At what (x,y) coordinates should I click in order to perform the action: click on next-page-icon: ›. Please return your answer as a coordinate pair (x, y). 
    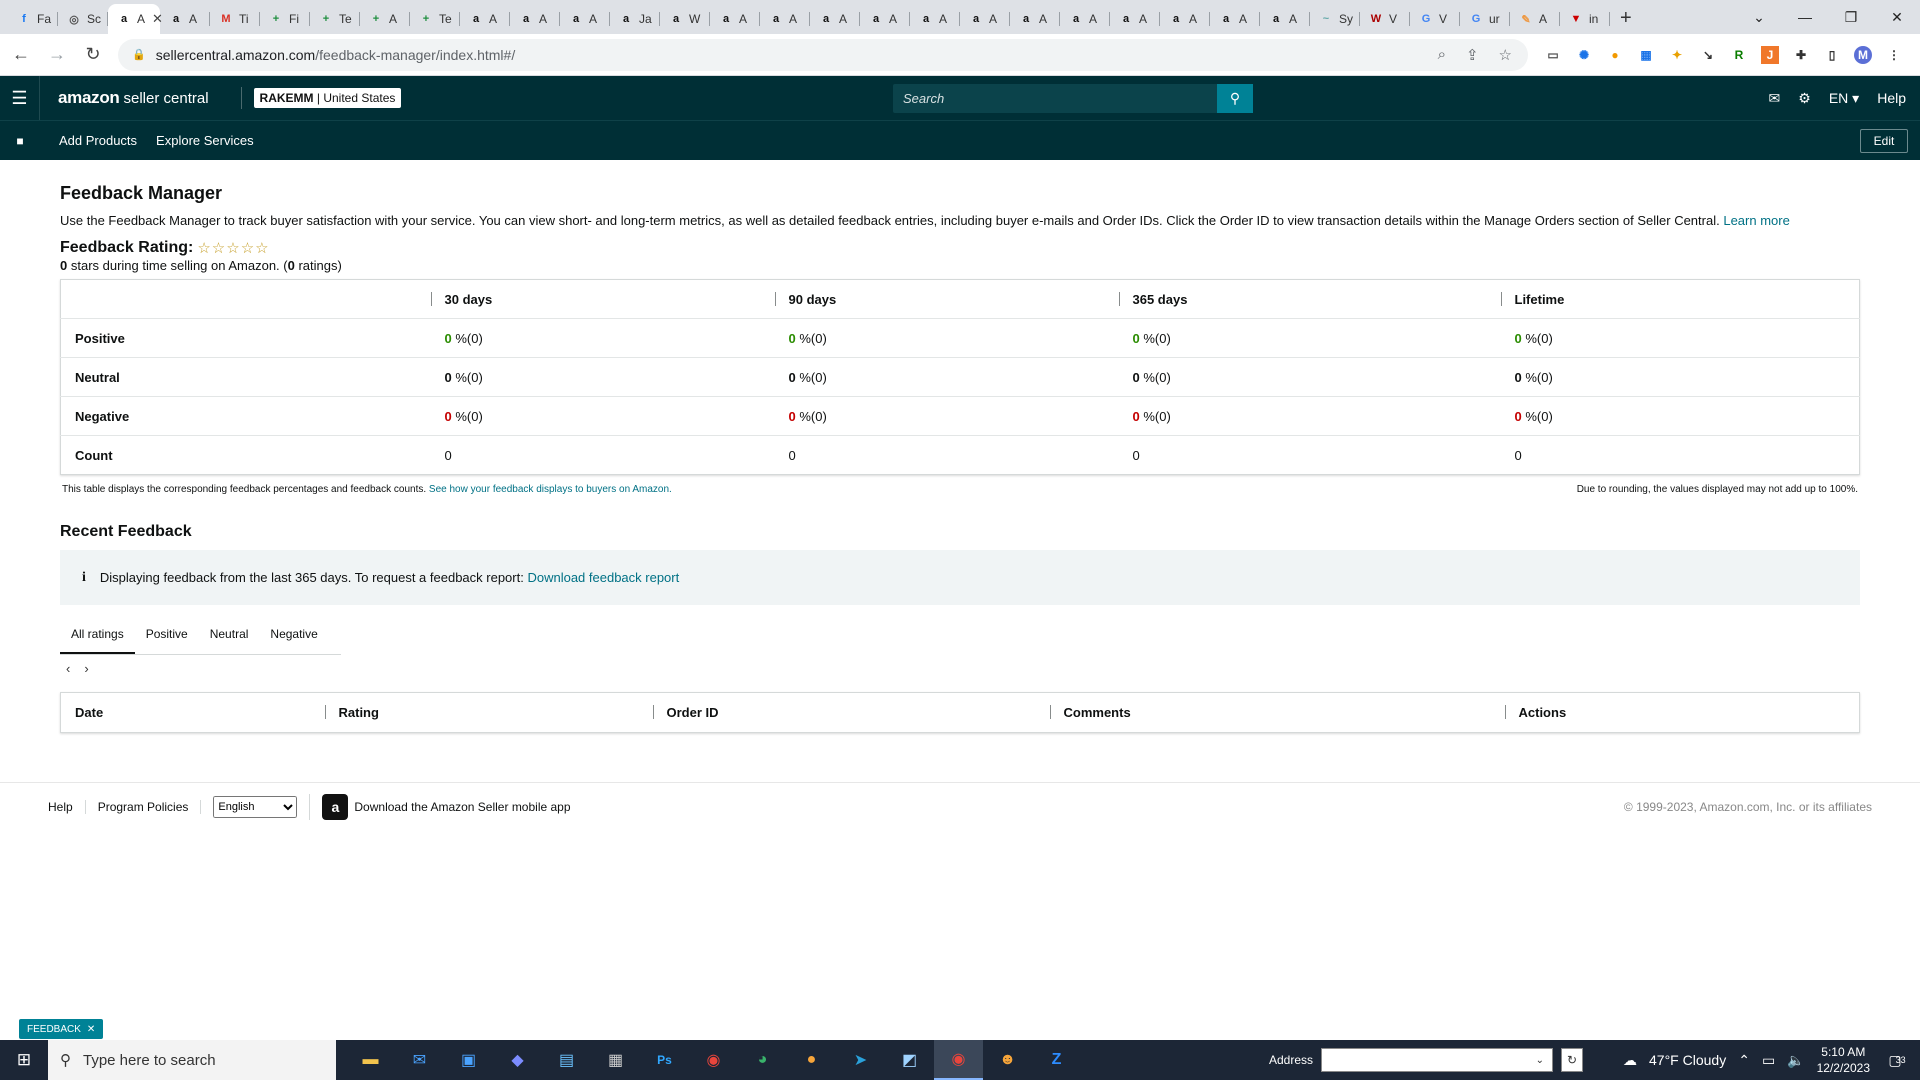
    Looking at the image, I should click on (86, 668).